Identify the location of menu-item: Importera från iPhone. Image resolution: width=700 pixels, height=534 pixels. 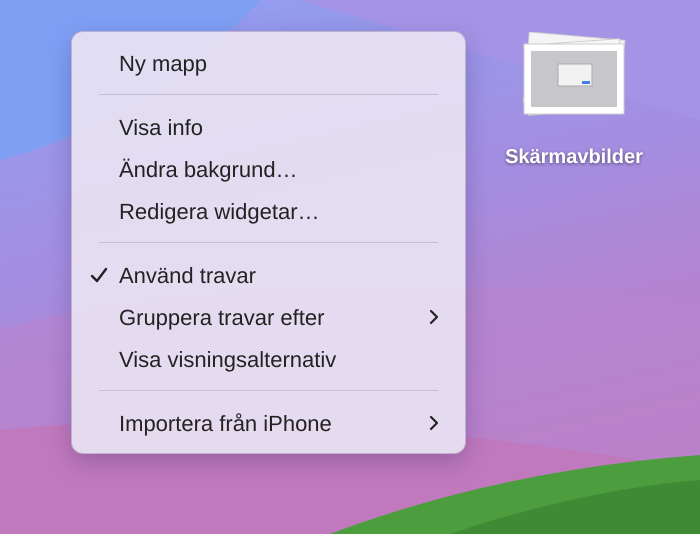
(268, 423).